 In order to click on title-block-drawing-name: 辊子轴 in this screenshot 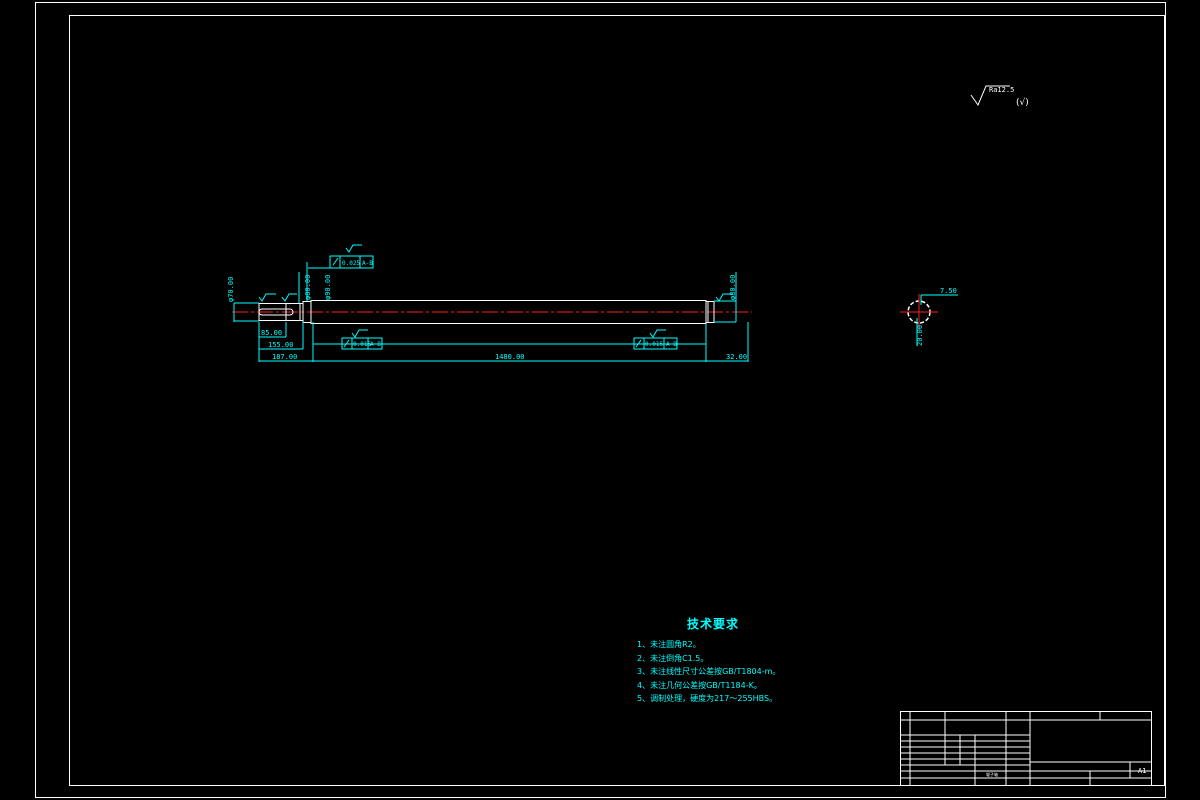, I will do `click(992, 774)`.